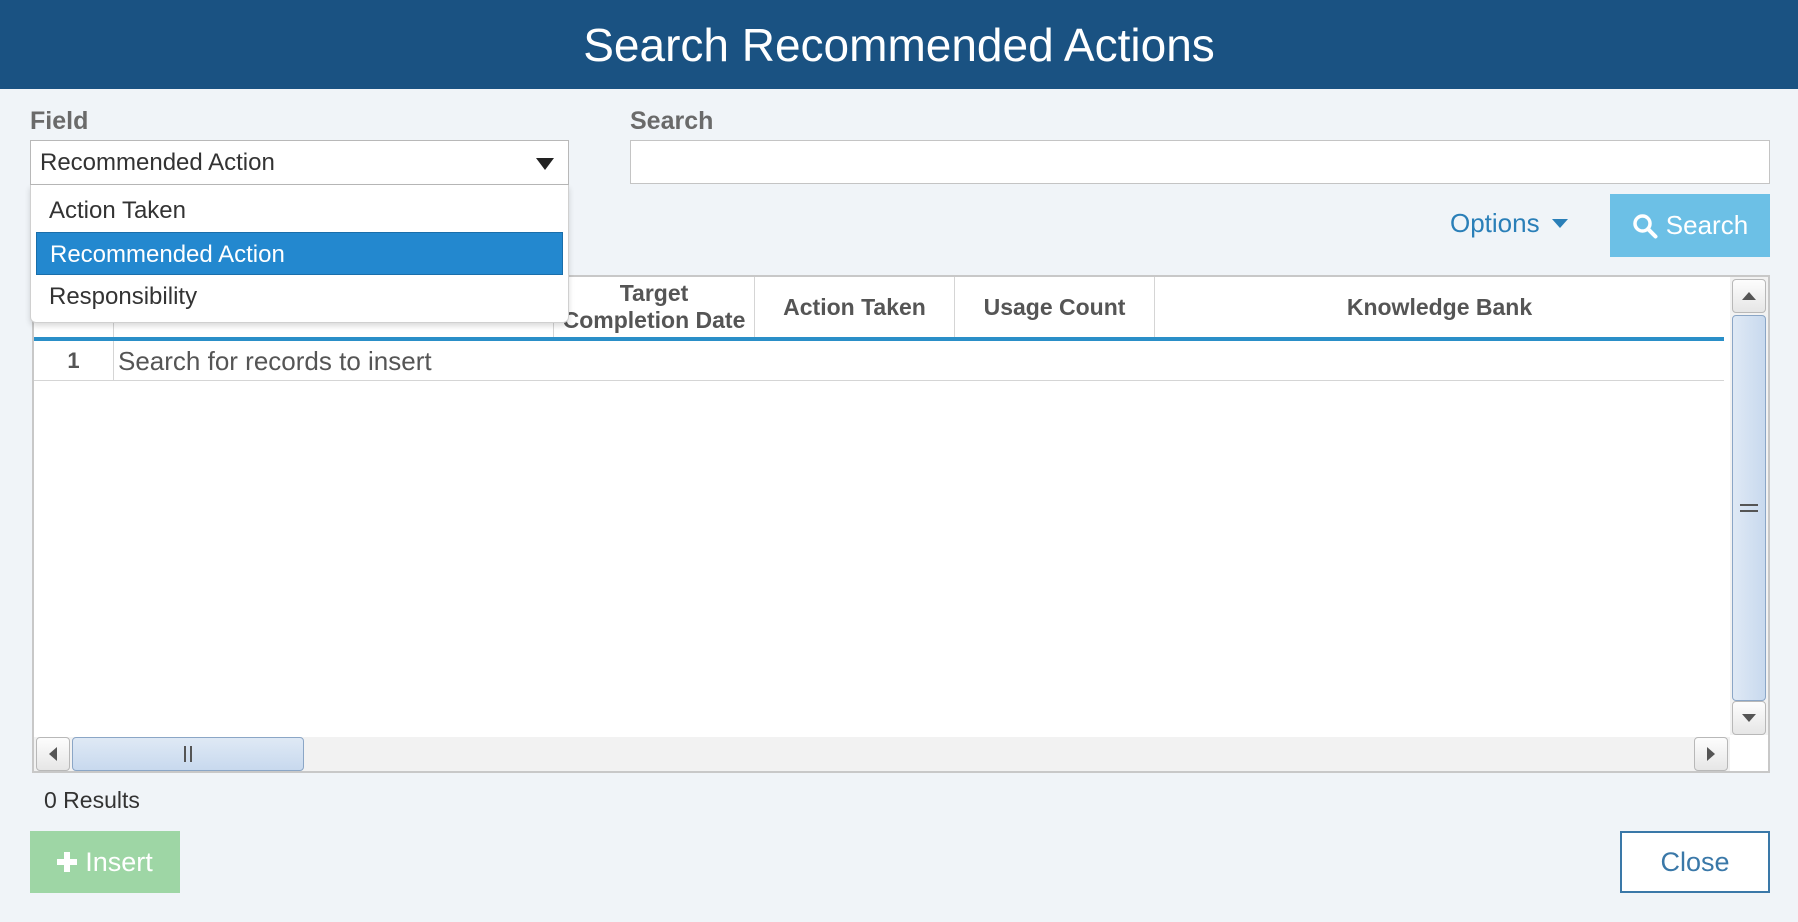 This screenshot has width=1798, height=922. Describe the element at coordinates (119, 861) in the screenshot. I see `insert-button-label: Insert` at that location.